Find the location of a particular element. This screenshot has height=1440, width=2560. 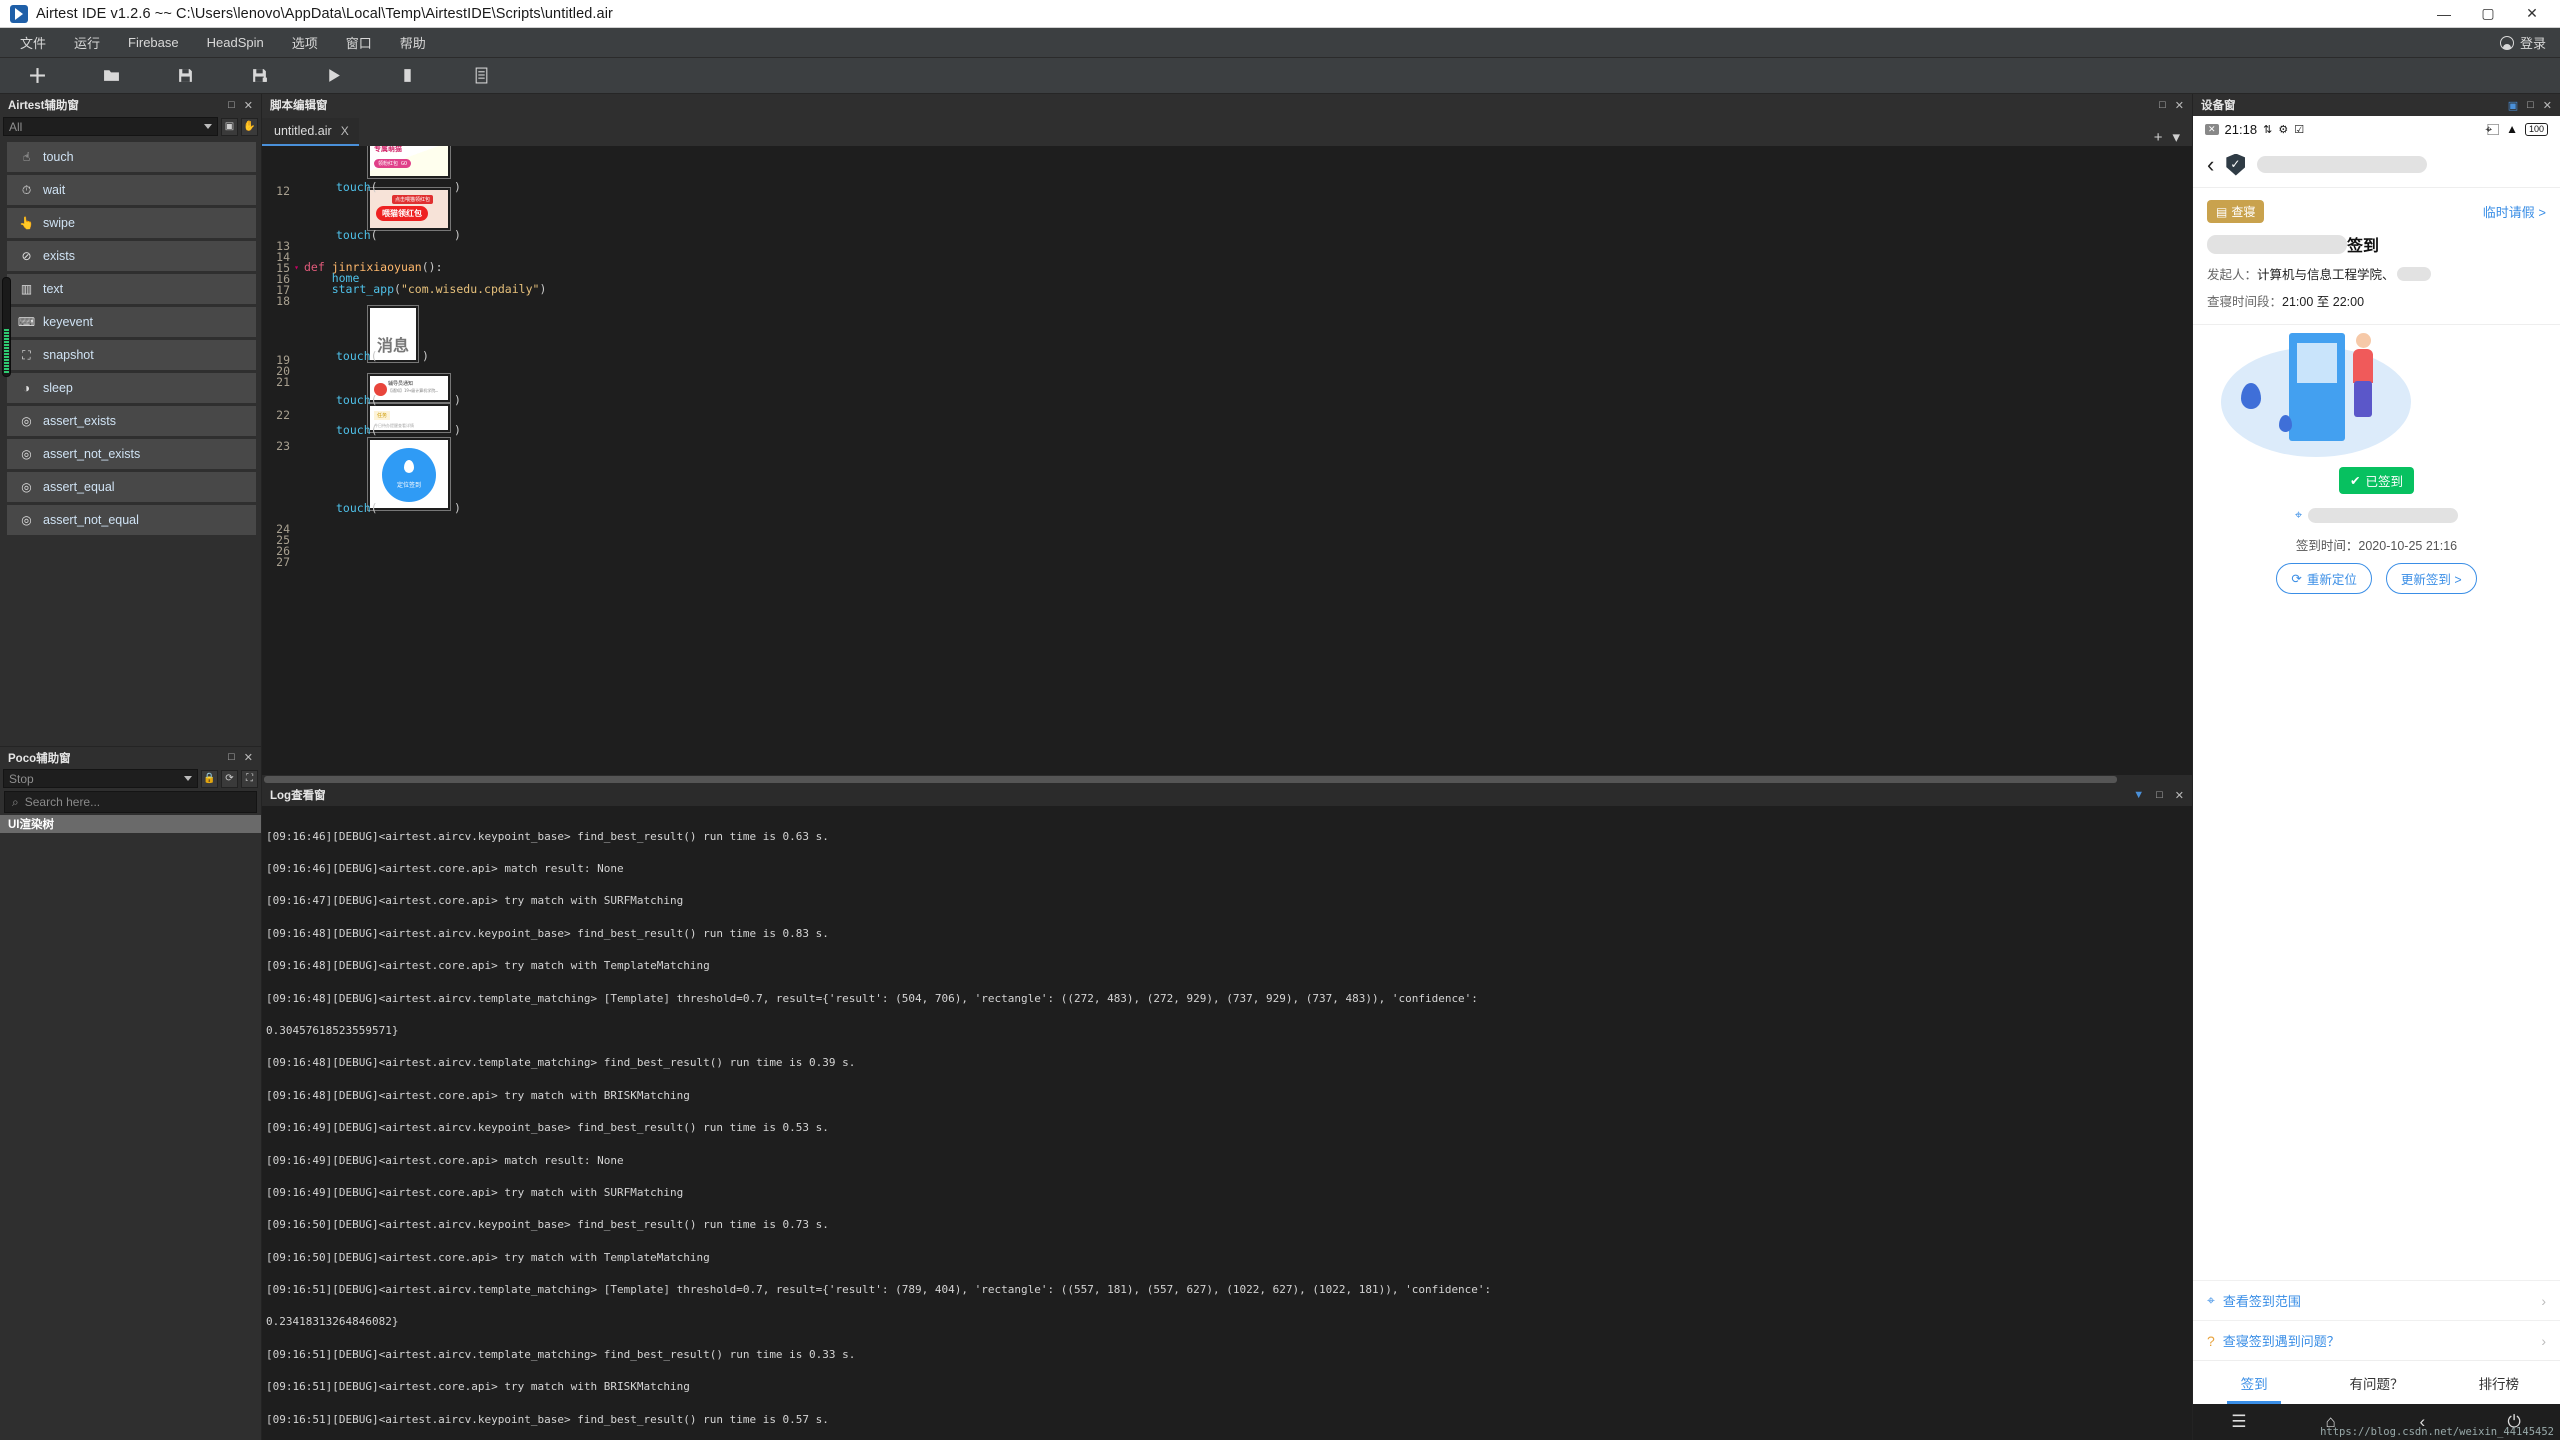

airtest-panel-float-icon: □ is located at coordinates (231, 105).